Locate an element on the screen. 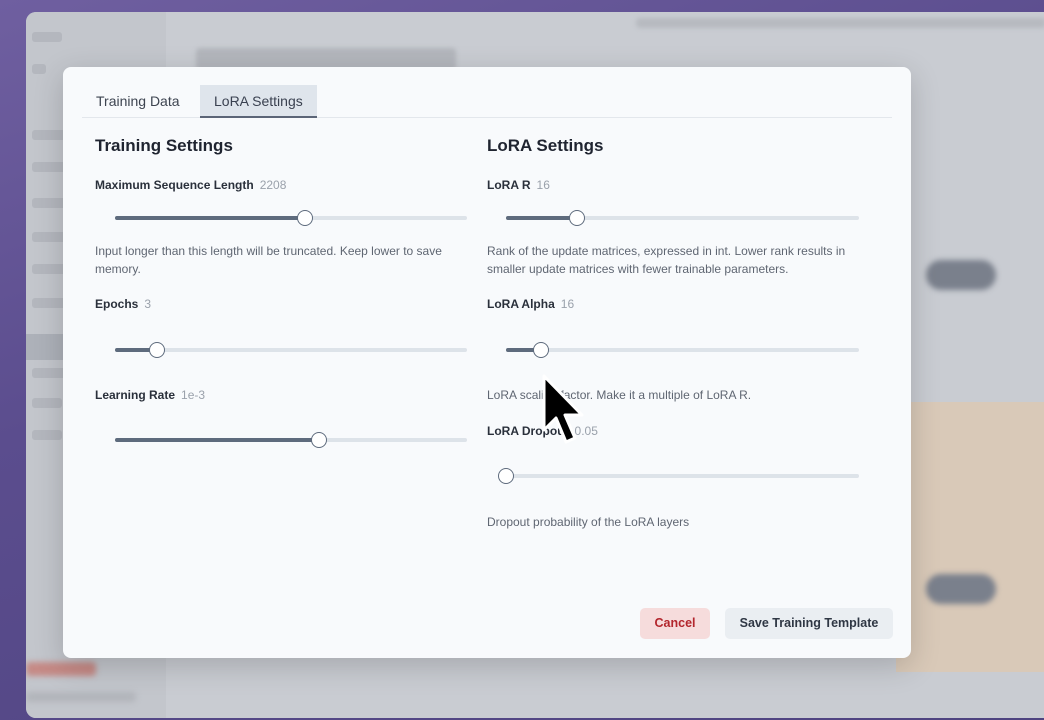  tab-lora-settings: LoRA Settings is located at coordinates (258, 101).